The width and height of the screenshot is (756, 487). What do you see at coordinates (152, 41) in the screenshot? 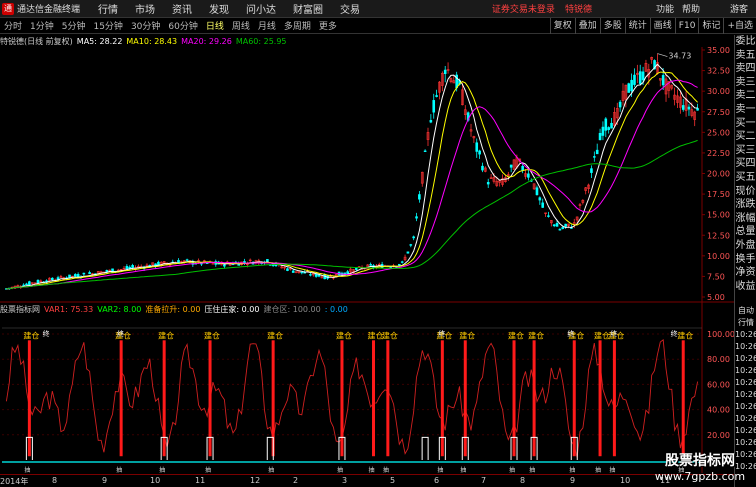
I see `ma10-value: MA10: 28.43` at bounding box center [152, 41].